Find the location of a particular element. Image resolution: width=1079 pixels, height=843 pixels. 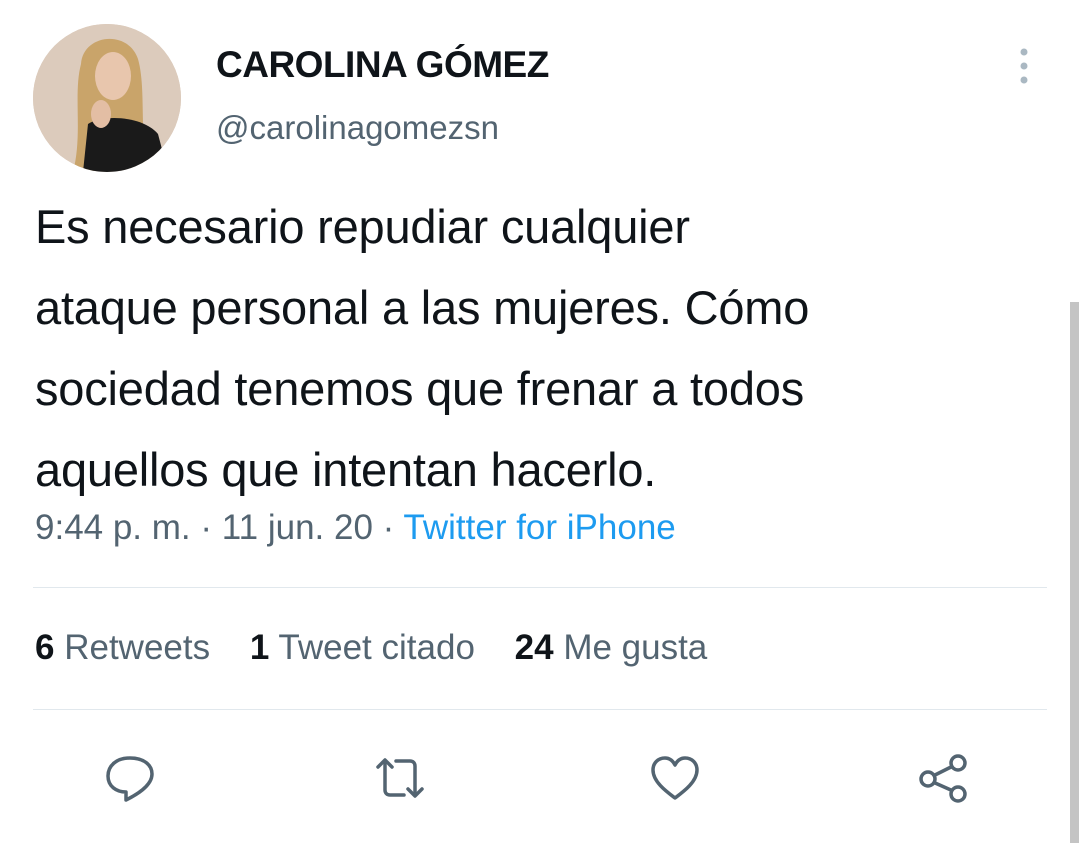

scrollbar is located at coordinates (1074, 572).